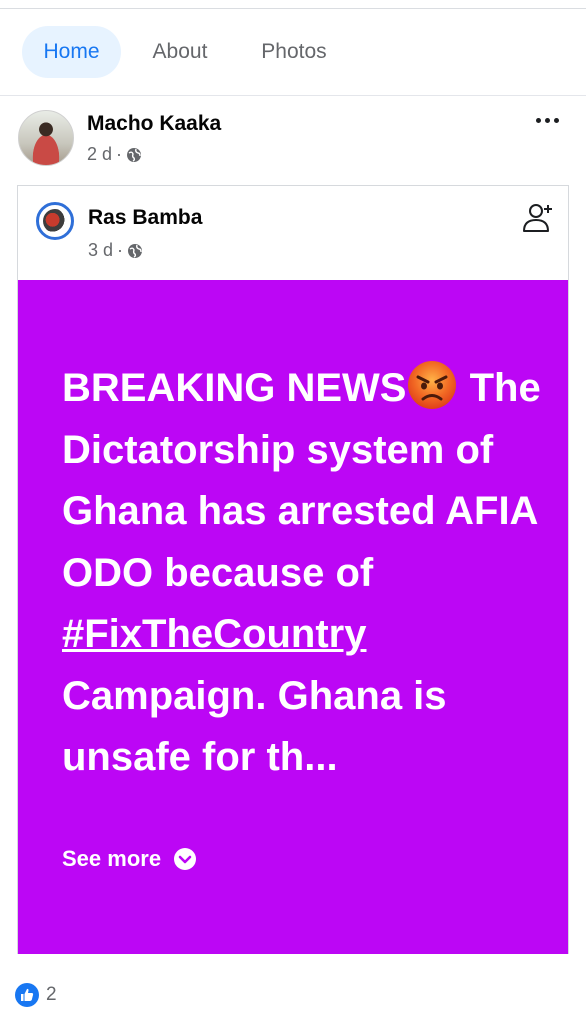 The width and height of the screenshot is (586, 1024). I want to click on shared-post-meta: 3 d ·, so click(115, 250).